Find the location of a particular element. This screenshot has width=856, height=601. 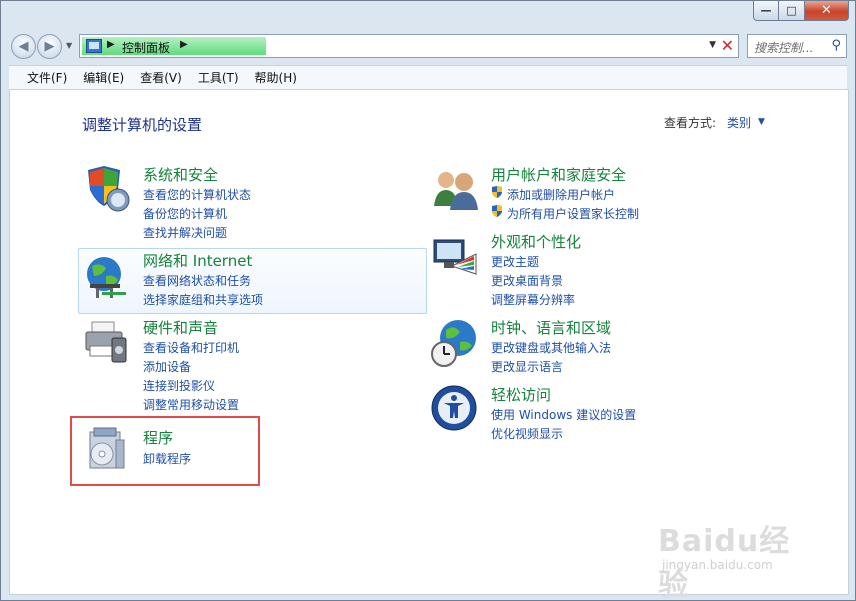

globe-clock-icon is located at coordinates (453, 343).